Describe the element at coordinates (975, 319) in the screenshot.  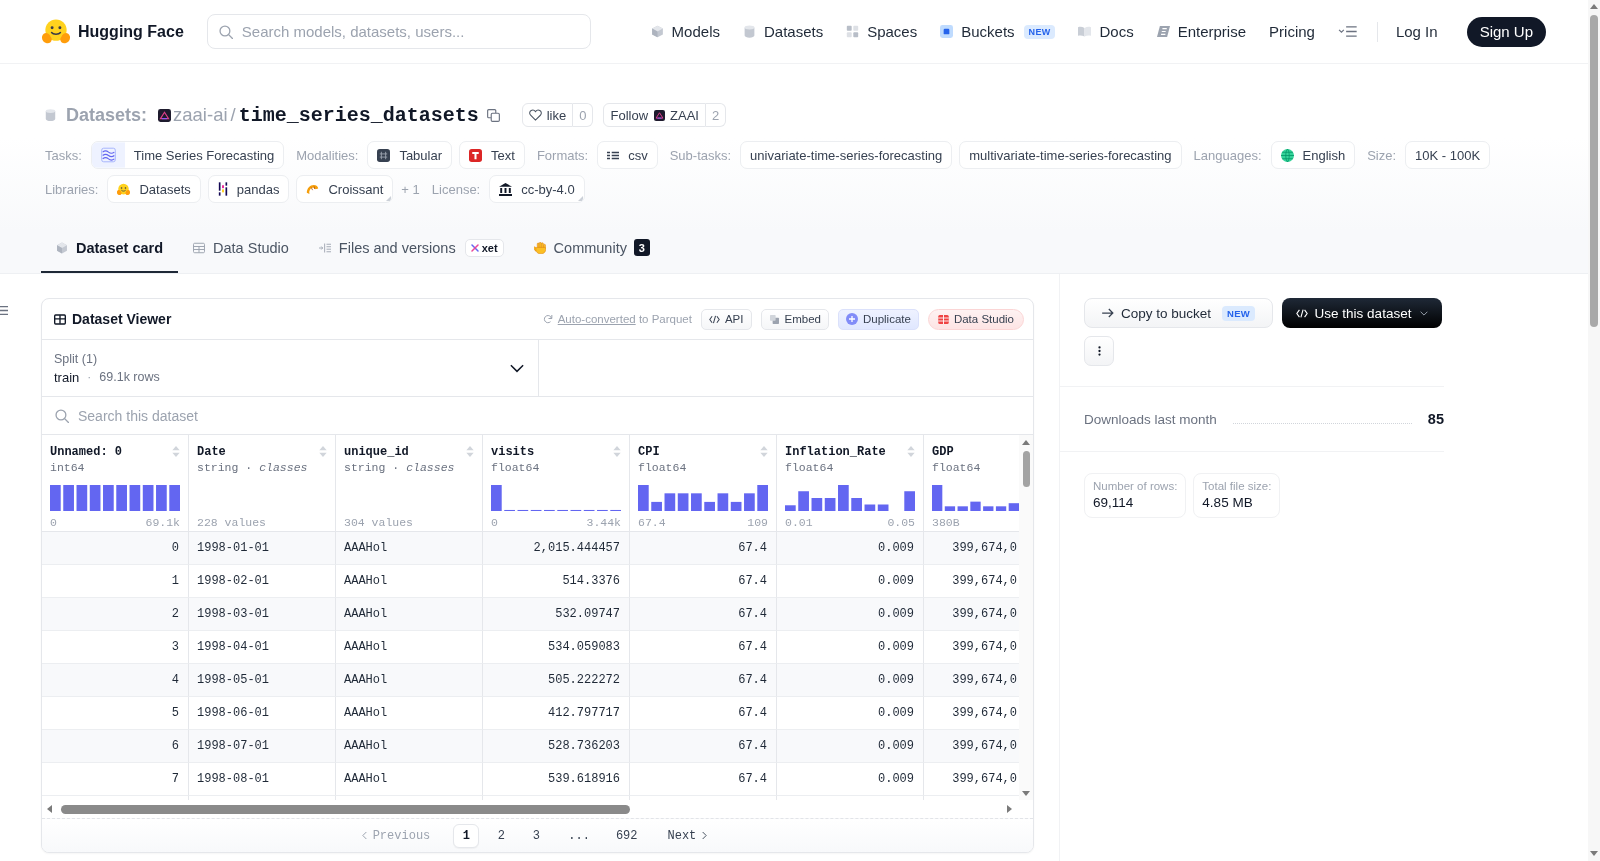
I see `action-button: Data Studio` at that location.